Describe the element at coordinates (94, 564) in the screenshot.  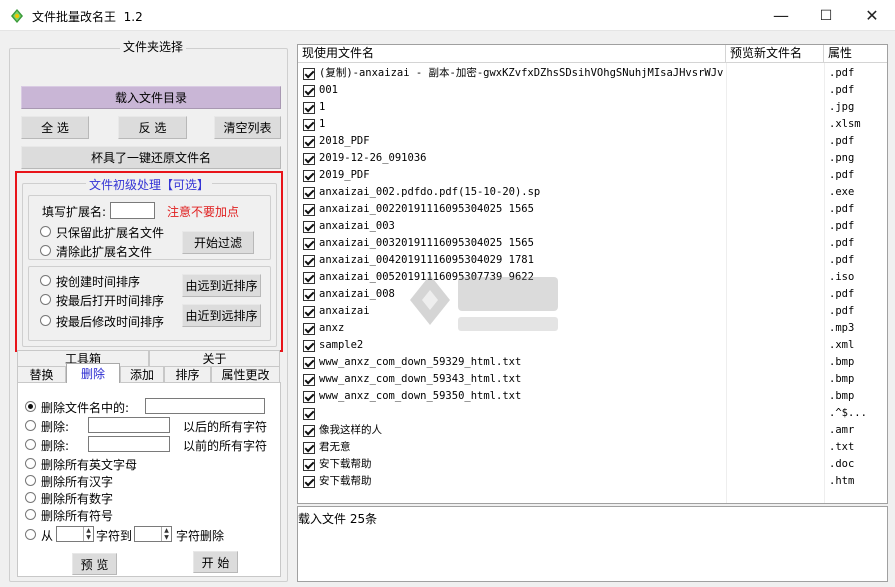
I see `preview-button: 预 览` at that location.